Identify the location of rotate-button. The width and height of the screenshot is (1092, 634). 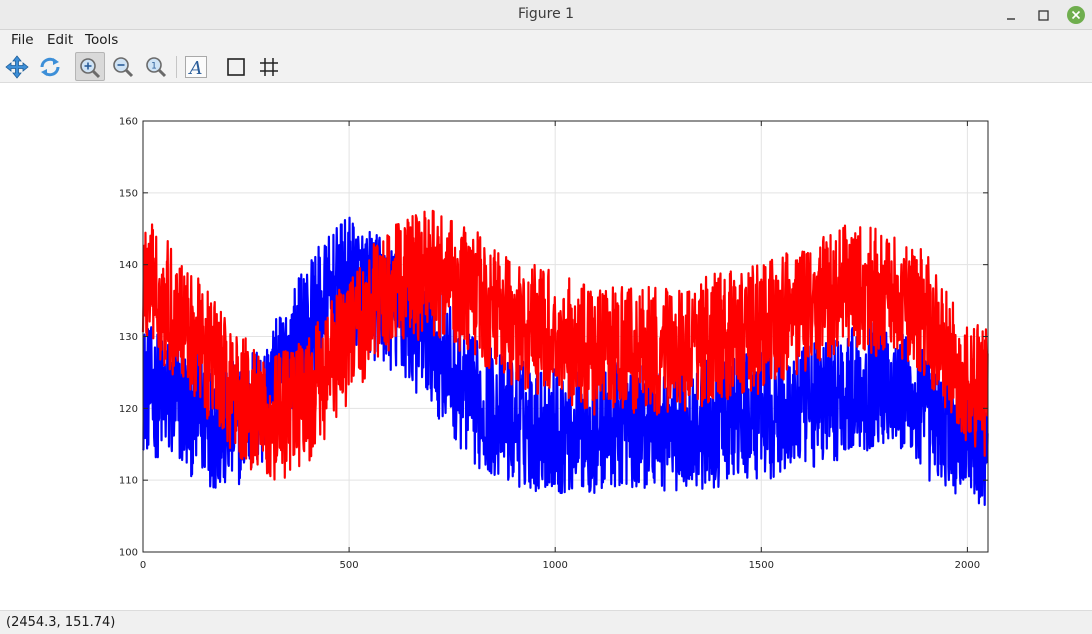
(50, 66).